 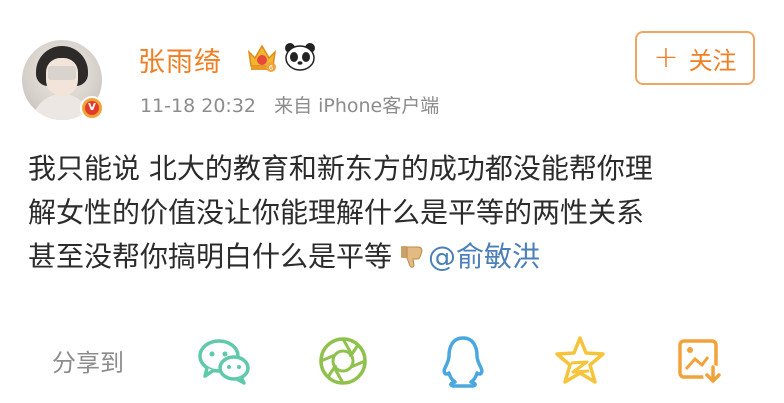 I want to click on follow-button-label: 关注, so click(x=712, y=60).